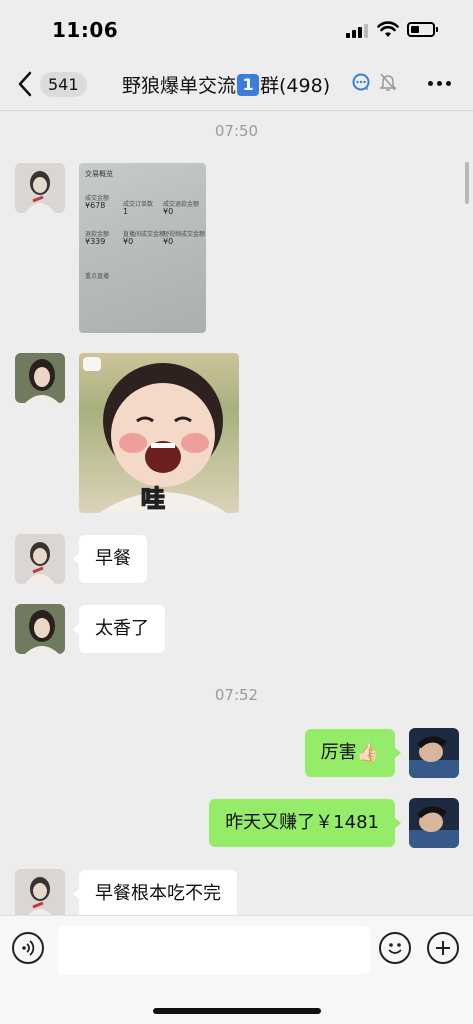 The width and height of the screenshot is (473, 1024). Describe the element at coordinates (63, 84) in the screenshot. I see `unread-count-badge: 541` at that location.